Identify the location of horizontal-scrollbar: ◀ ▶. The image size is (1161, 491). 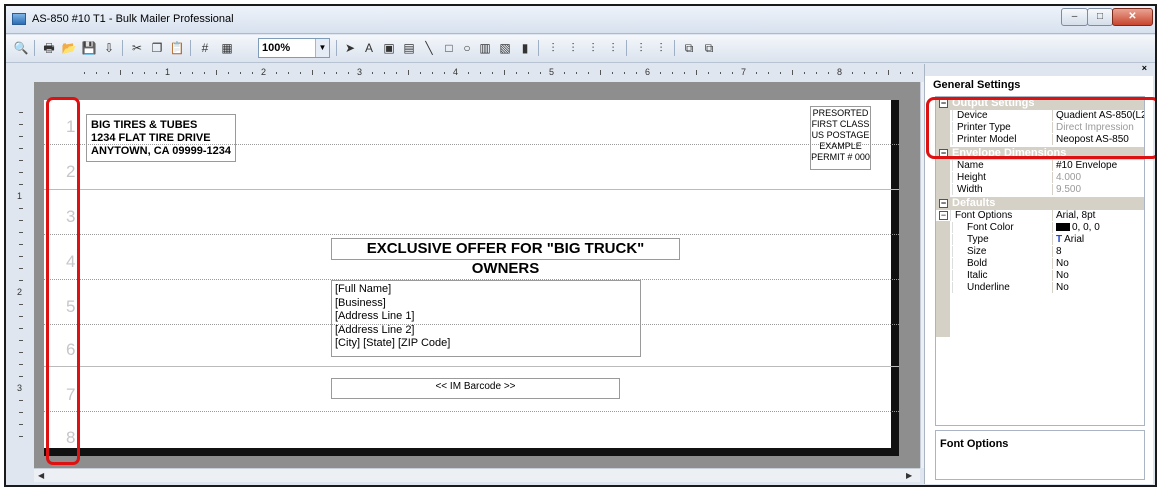
(477, 475).